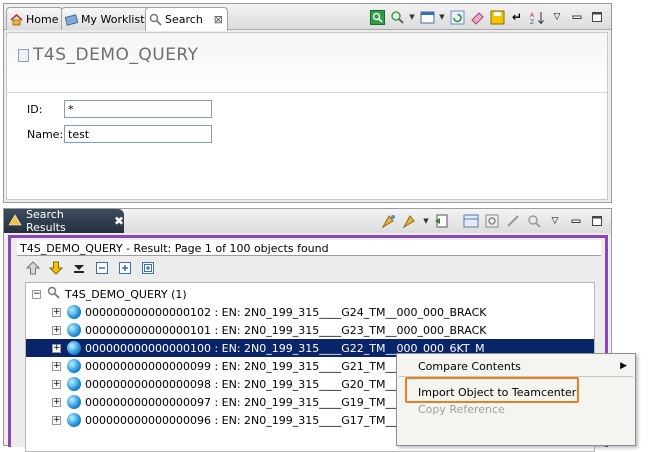  I want to click on tree-root-label: T4S_DEMO_QUERY (1), so click(126, 294).